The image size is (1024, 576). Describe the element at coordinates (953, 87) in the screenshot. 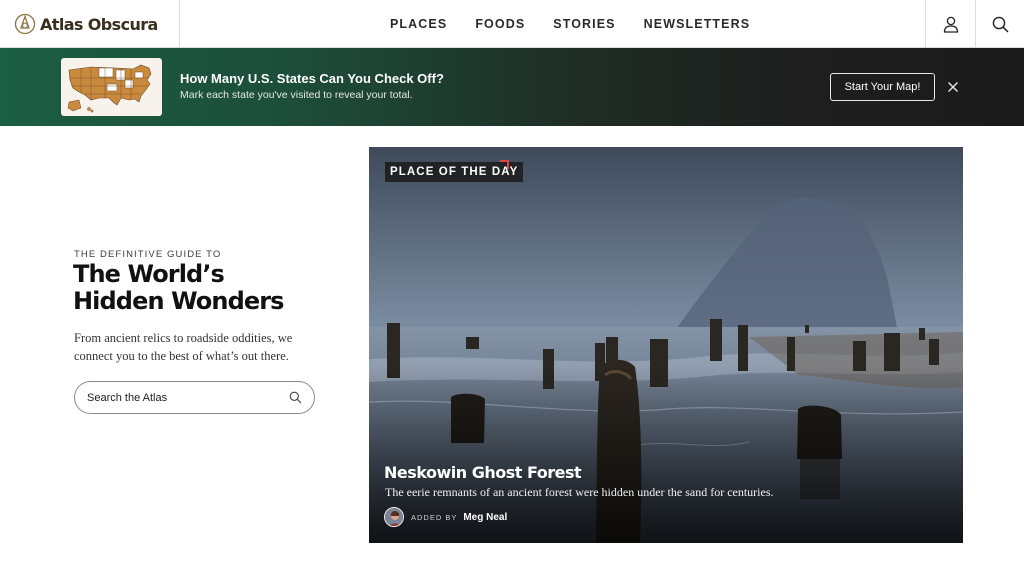

I see `close-icon` at that location.